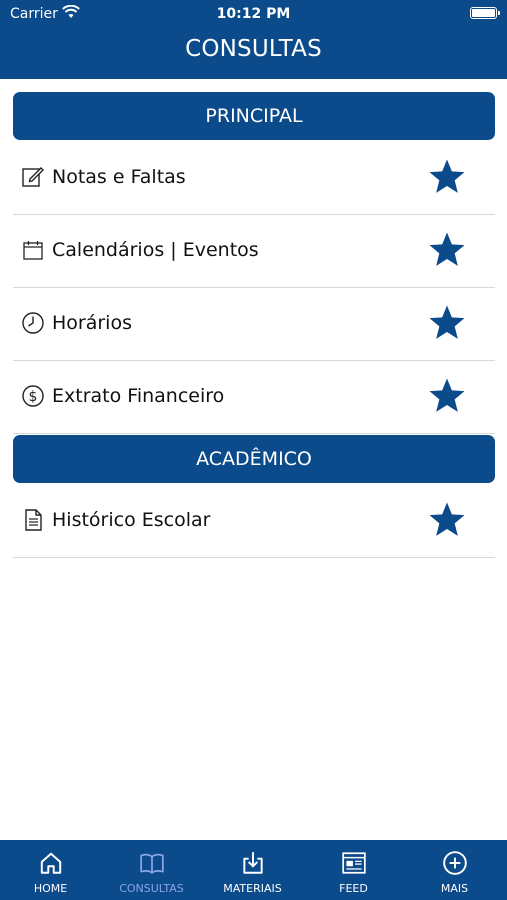  Describe the element at coordinates (354, 863) in the screenshot. I see `newspaper-icon` at that location.